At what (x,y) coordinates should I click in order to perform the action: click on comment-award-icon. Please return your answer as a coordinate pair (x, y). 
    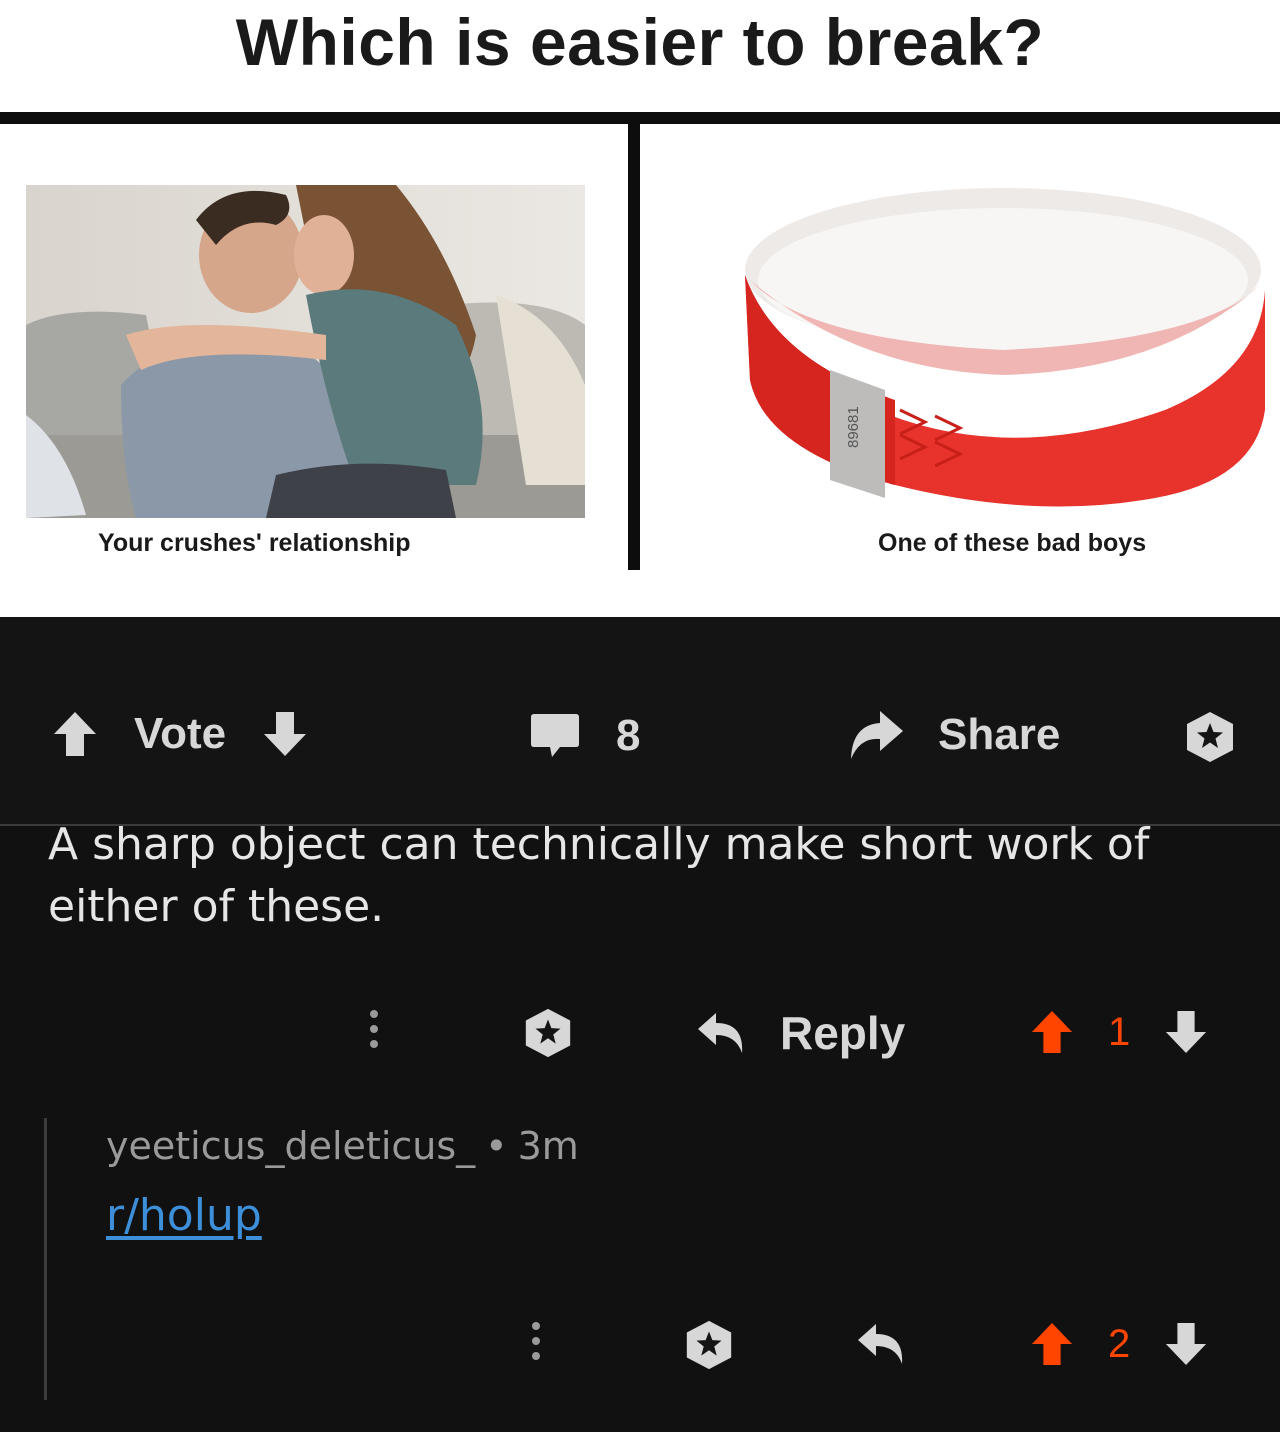
    Looking at the image, I should click on (548, 1033).